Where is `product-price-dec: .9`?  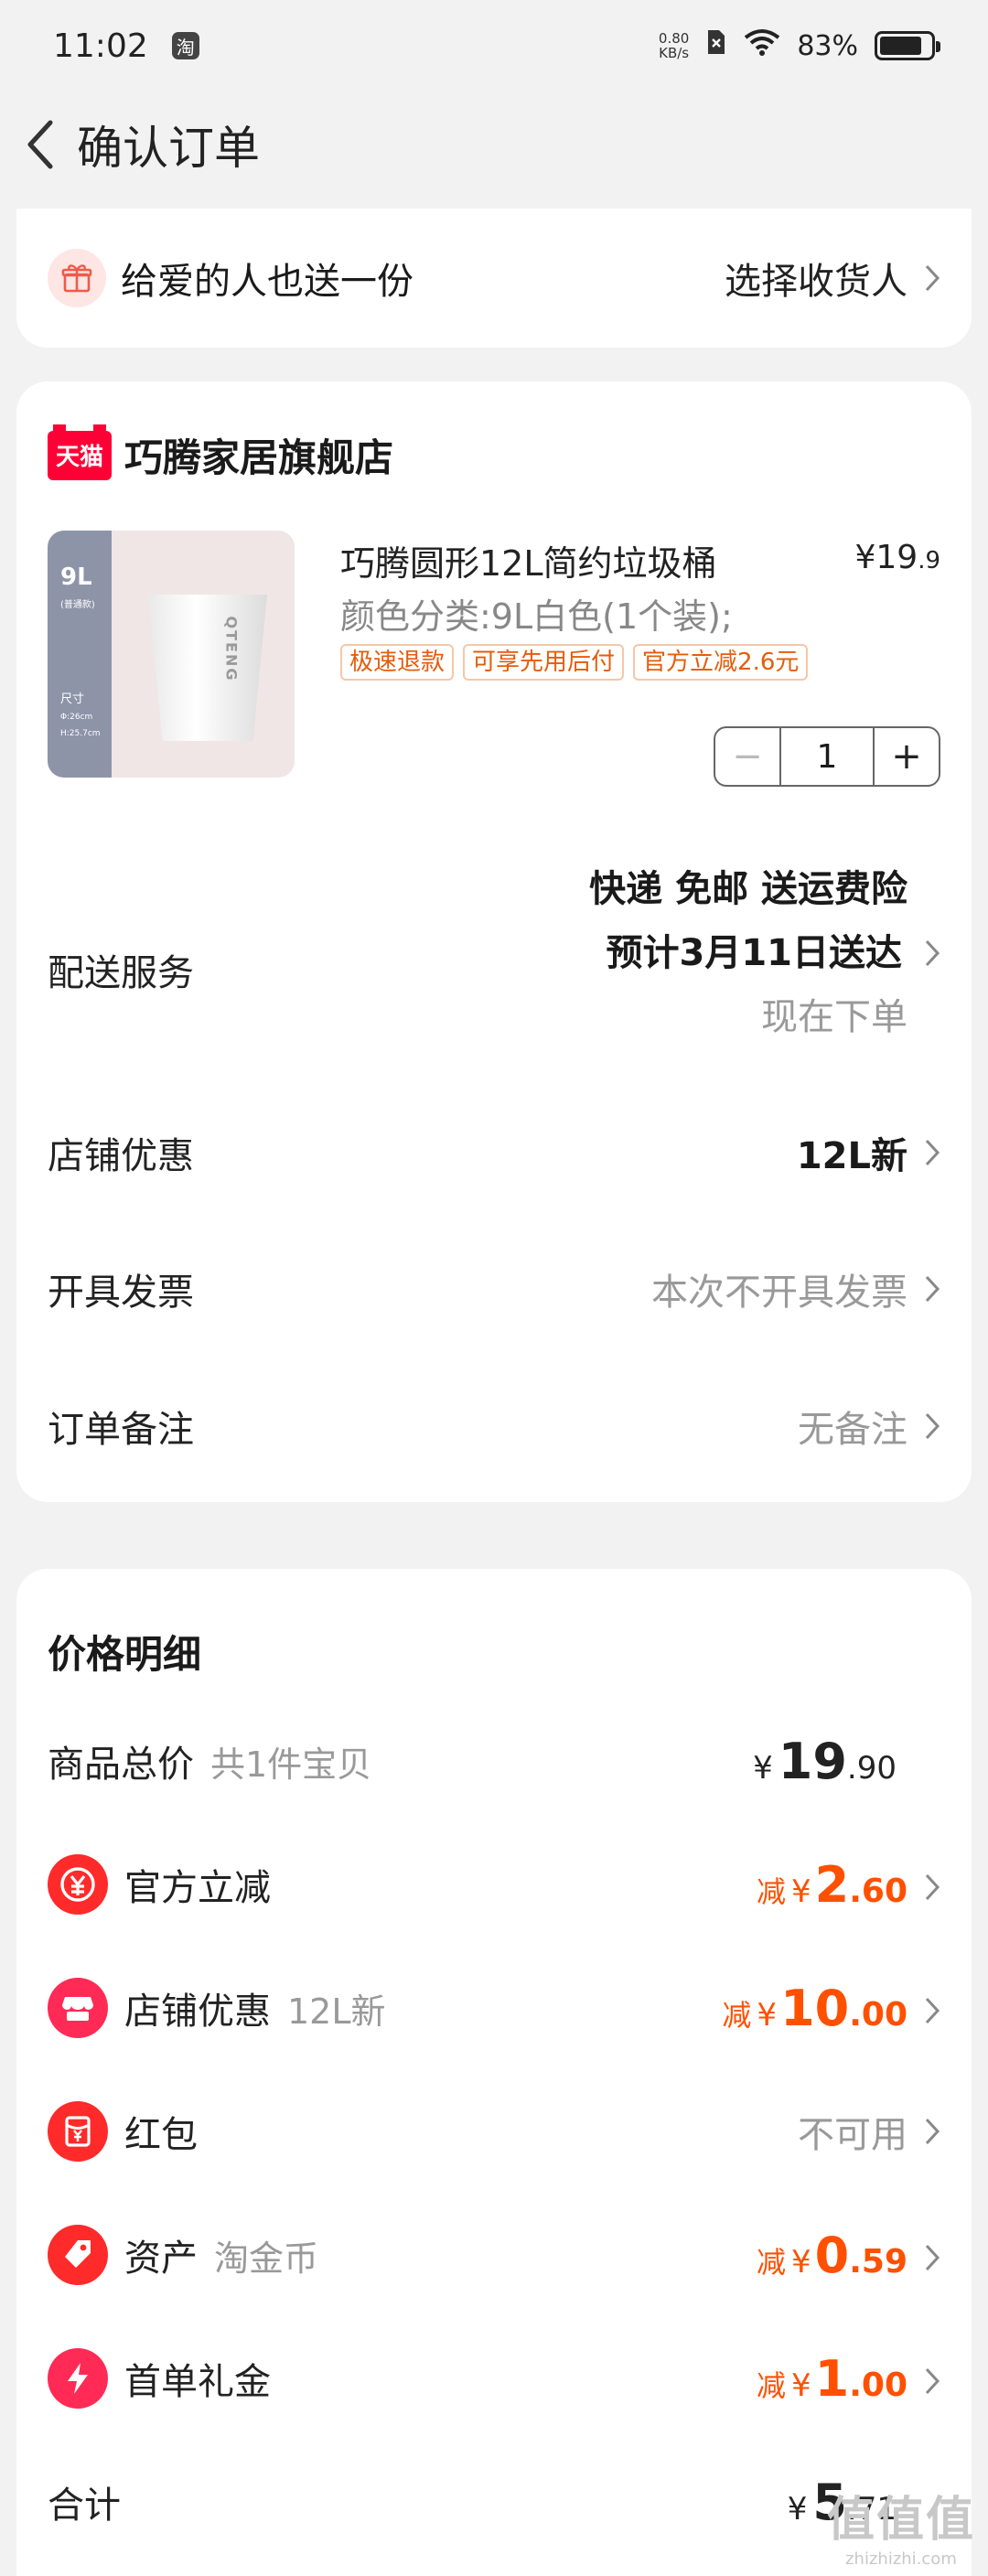
product-price-dec: .9 is located at coordinates (929, 560).